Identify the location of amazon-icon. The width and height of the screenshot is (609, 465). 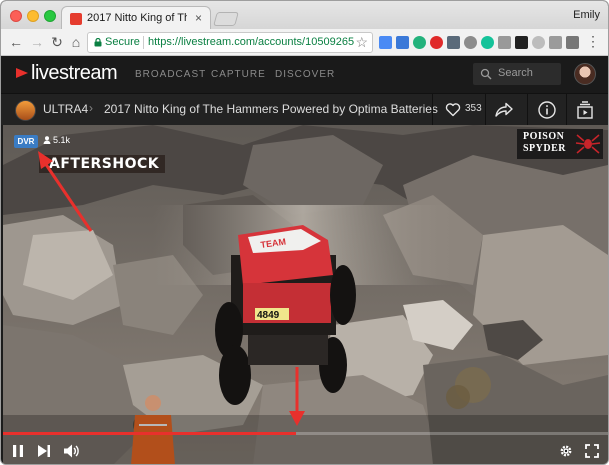
(521, 42).